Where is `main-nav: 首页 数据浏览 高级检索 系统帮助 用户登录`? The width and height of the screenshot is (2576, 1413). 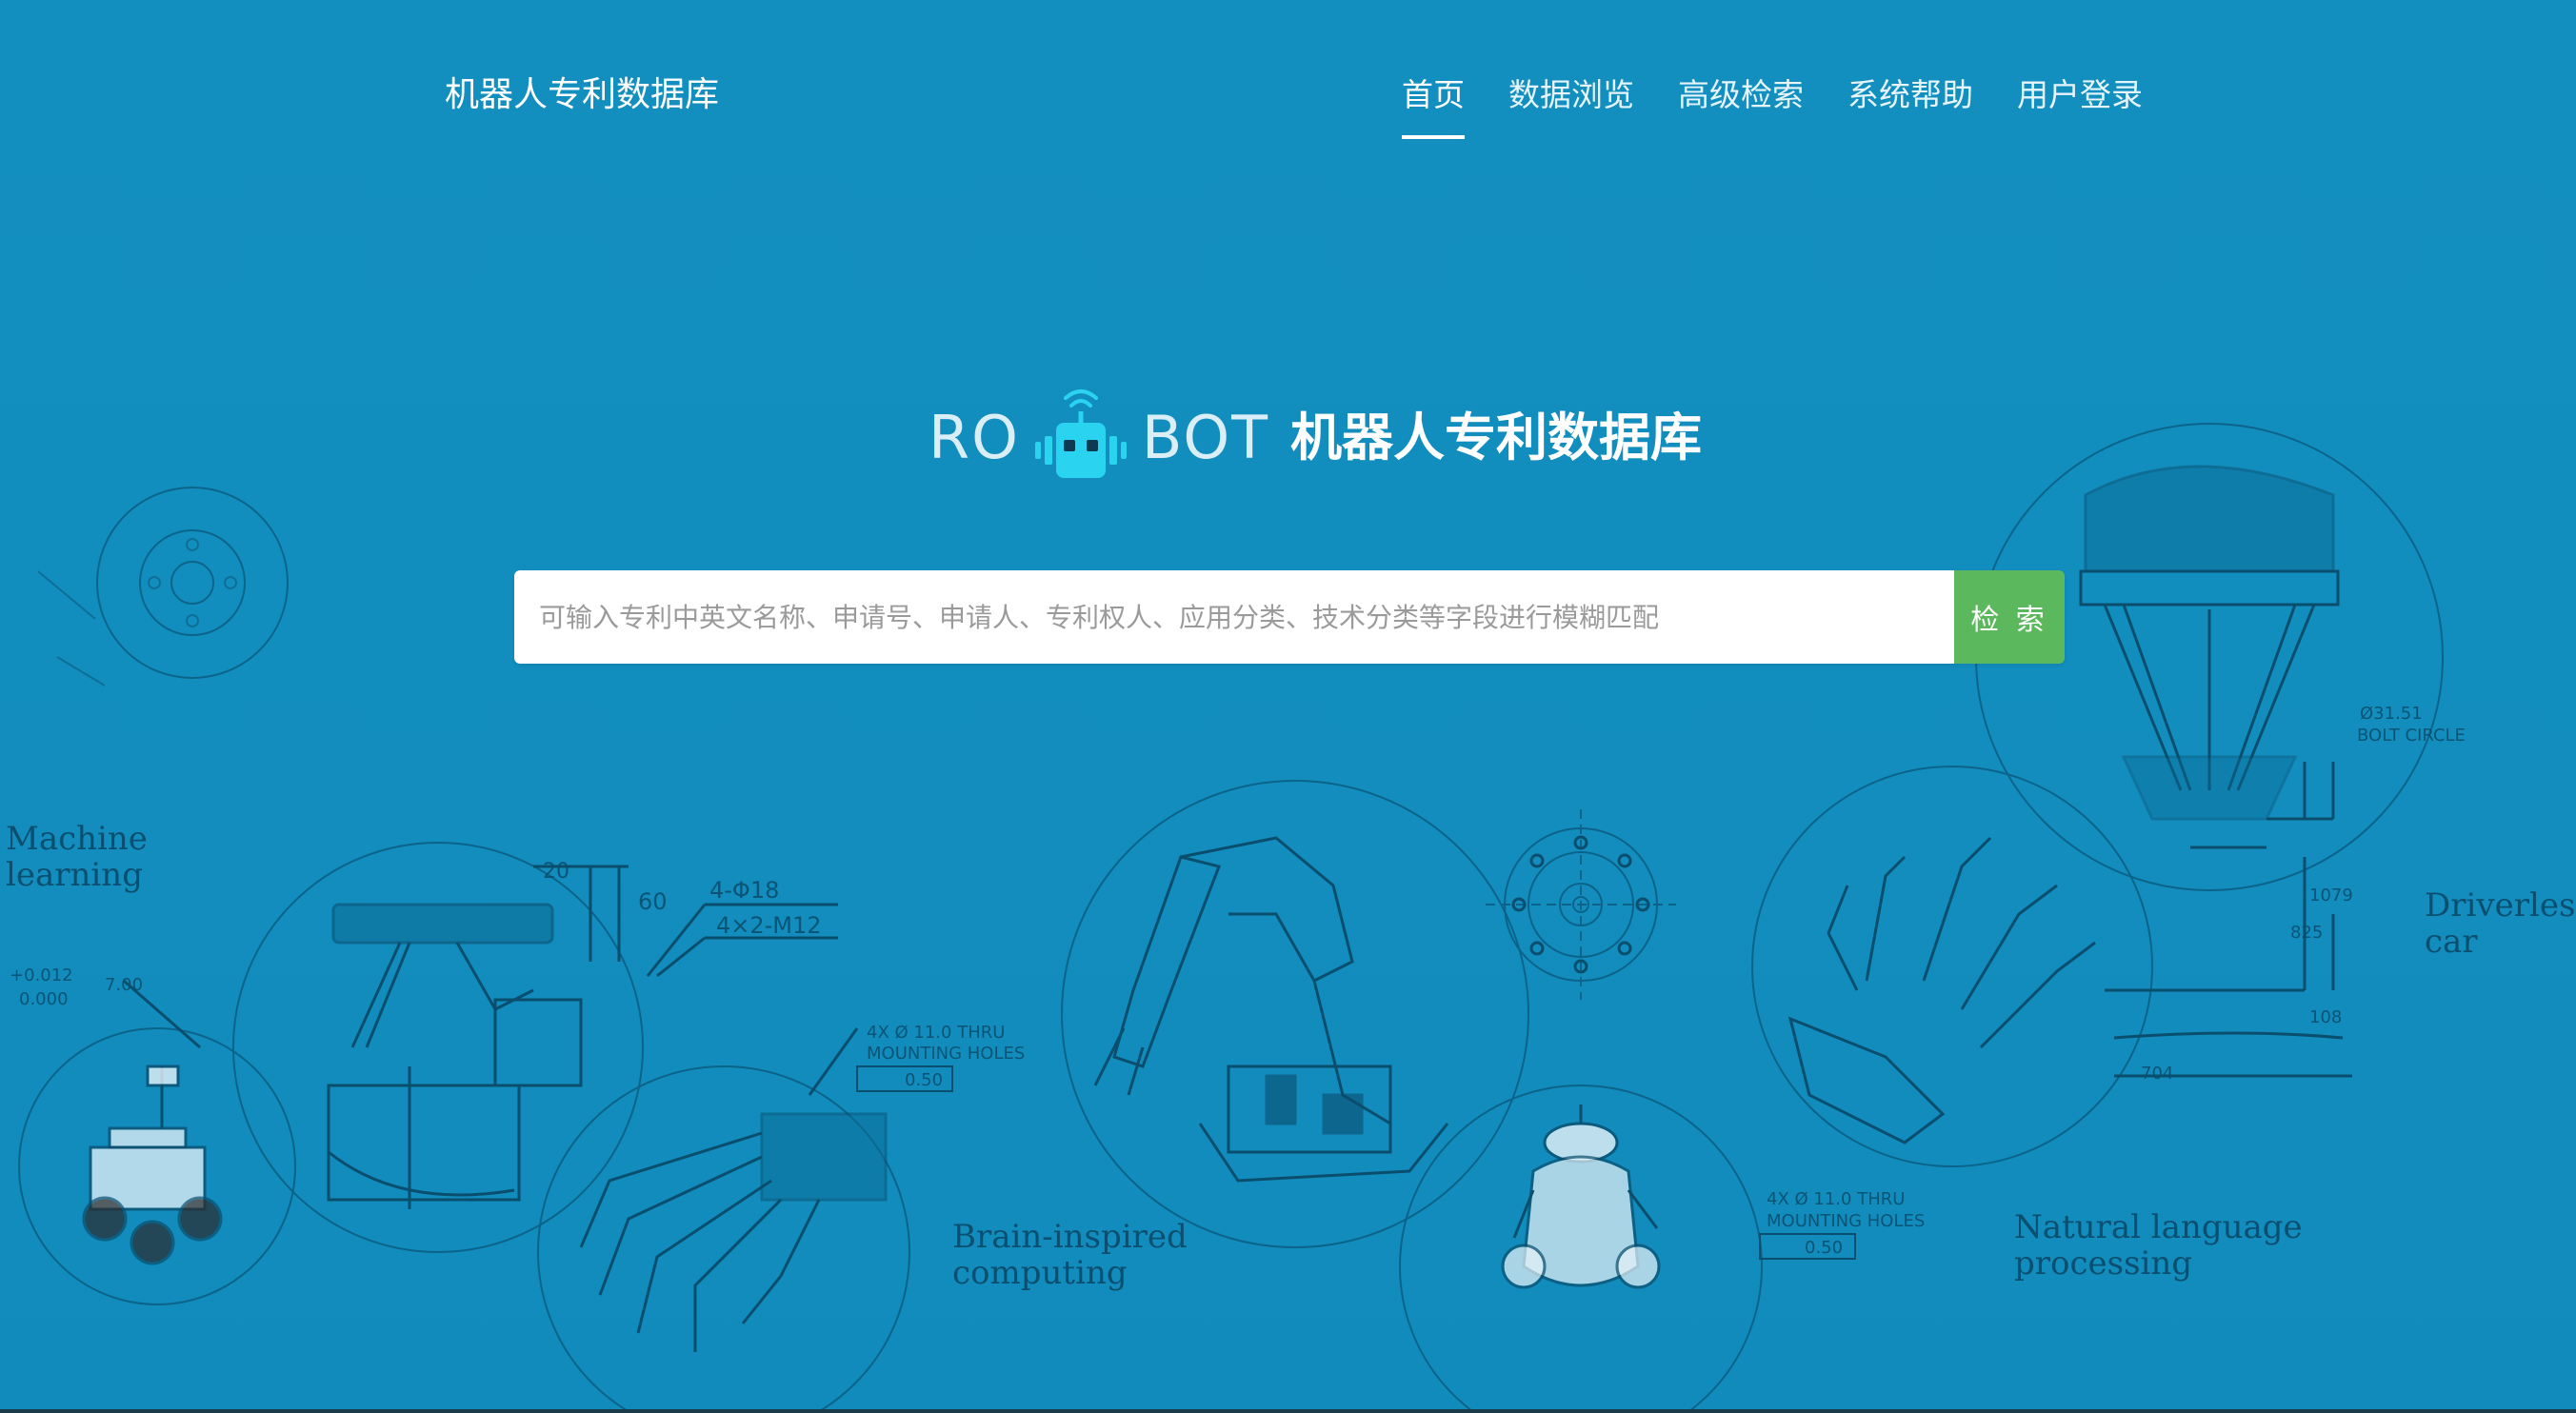
main-nav: 首页 数据浏览 高级检索 系统帮助 用户登录 is located at coordinates (1772, 110).